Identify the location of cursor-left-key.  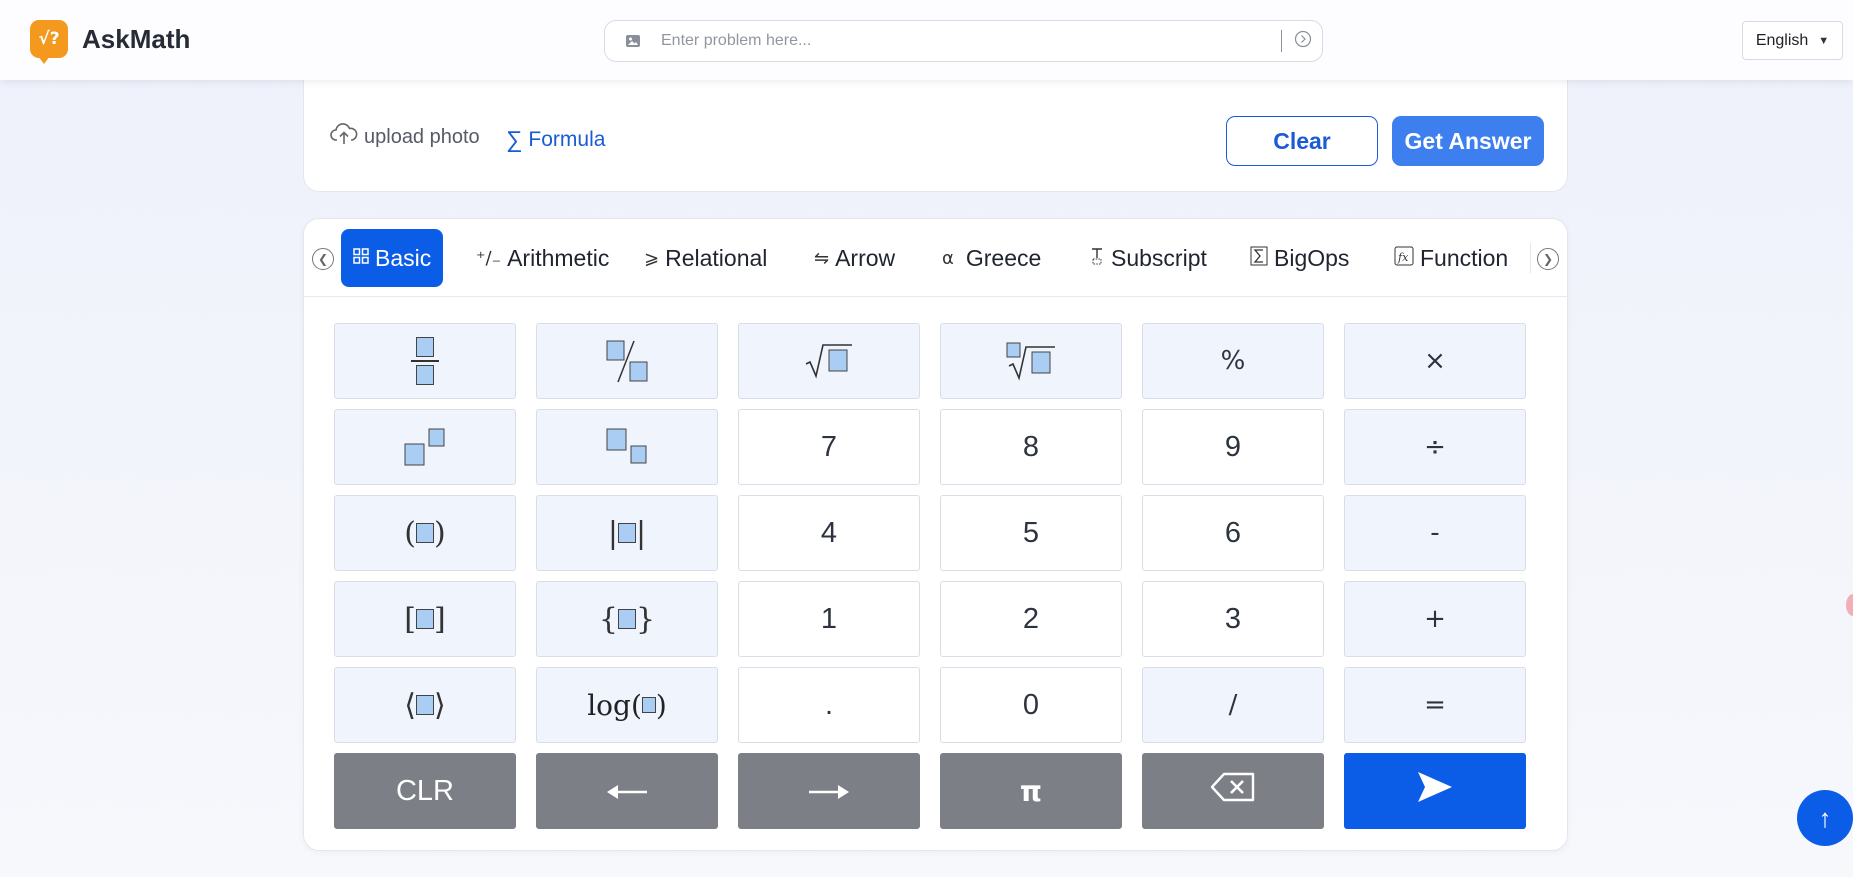
(627, 791).